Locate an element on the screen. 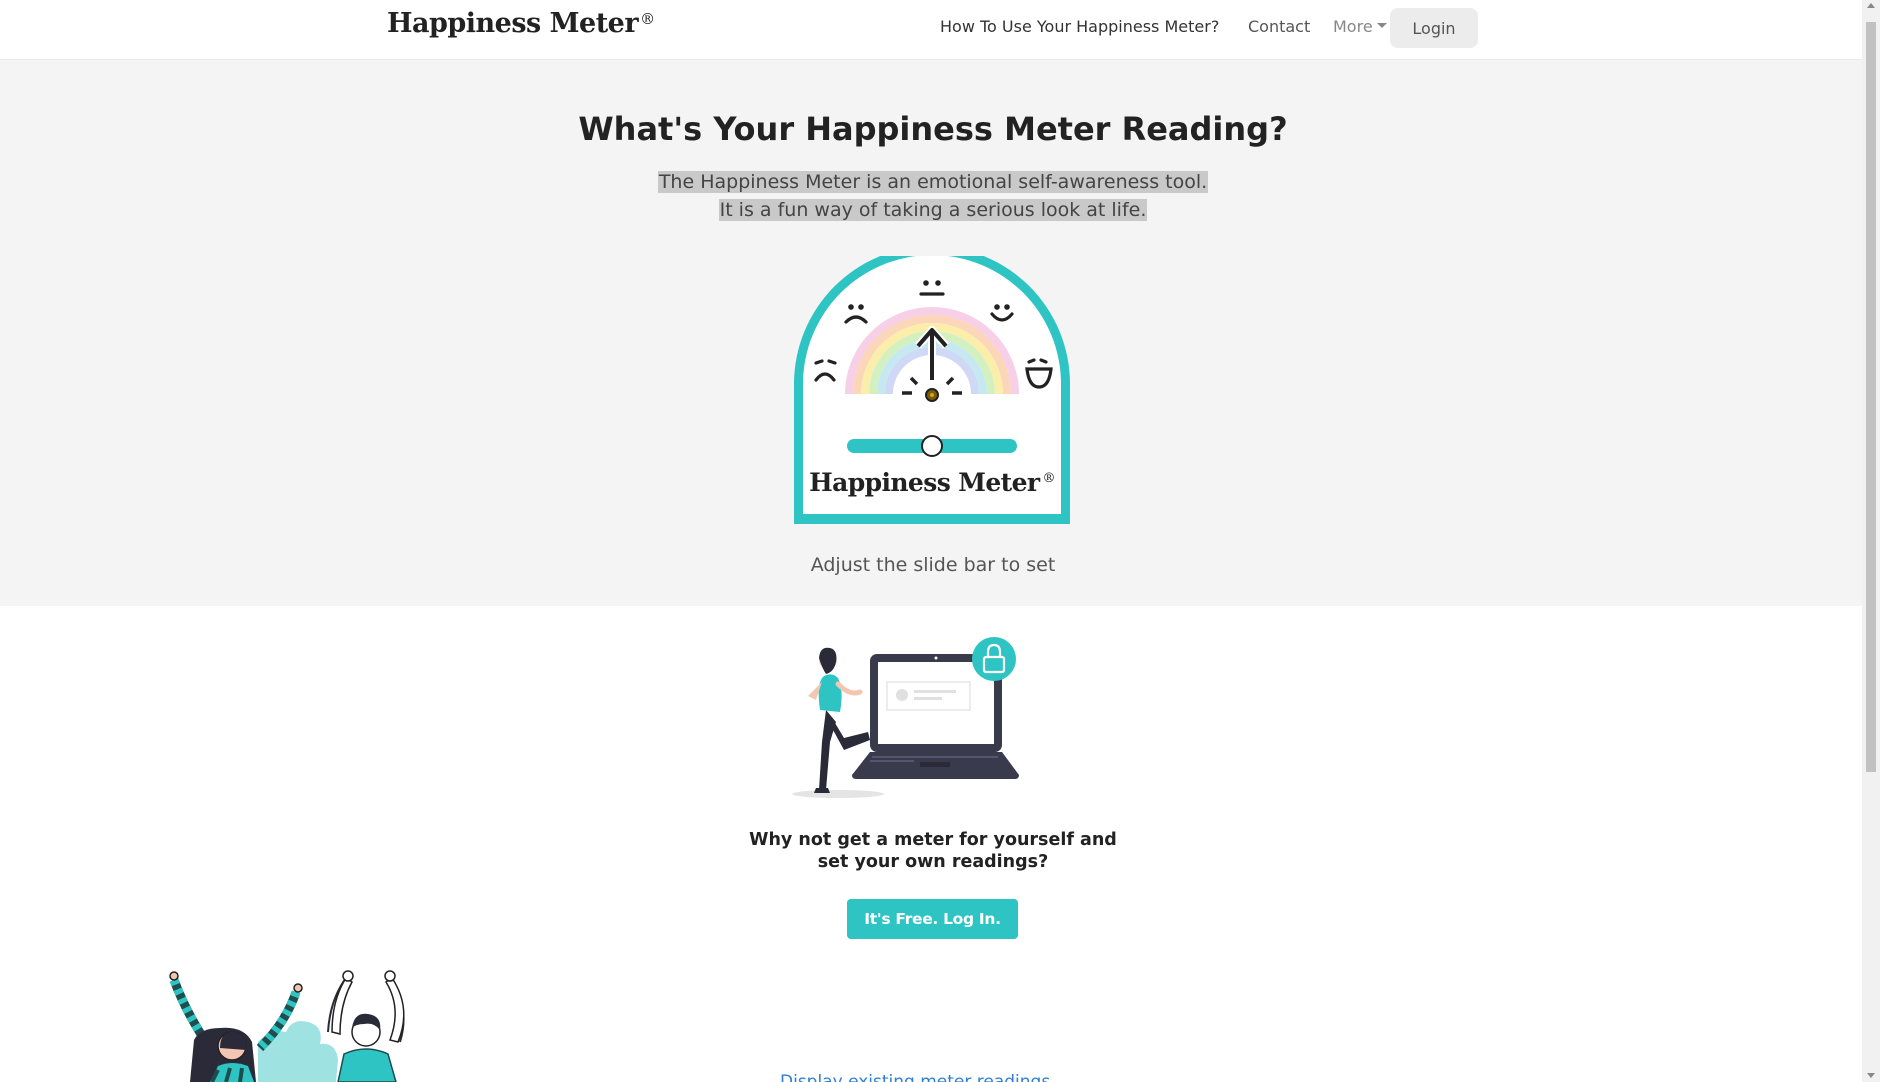  brand-name: Happiness Meter is located at coordinates (513, 23).